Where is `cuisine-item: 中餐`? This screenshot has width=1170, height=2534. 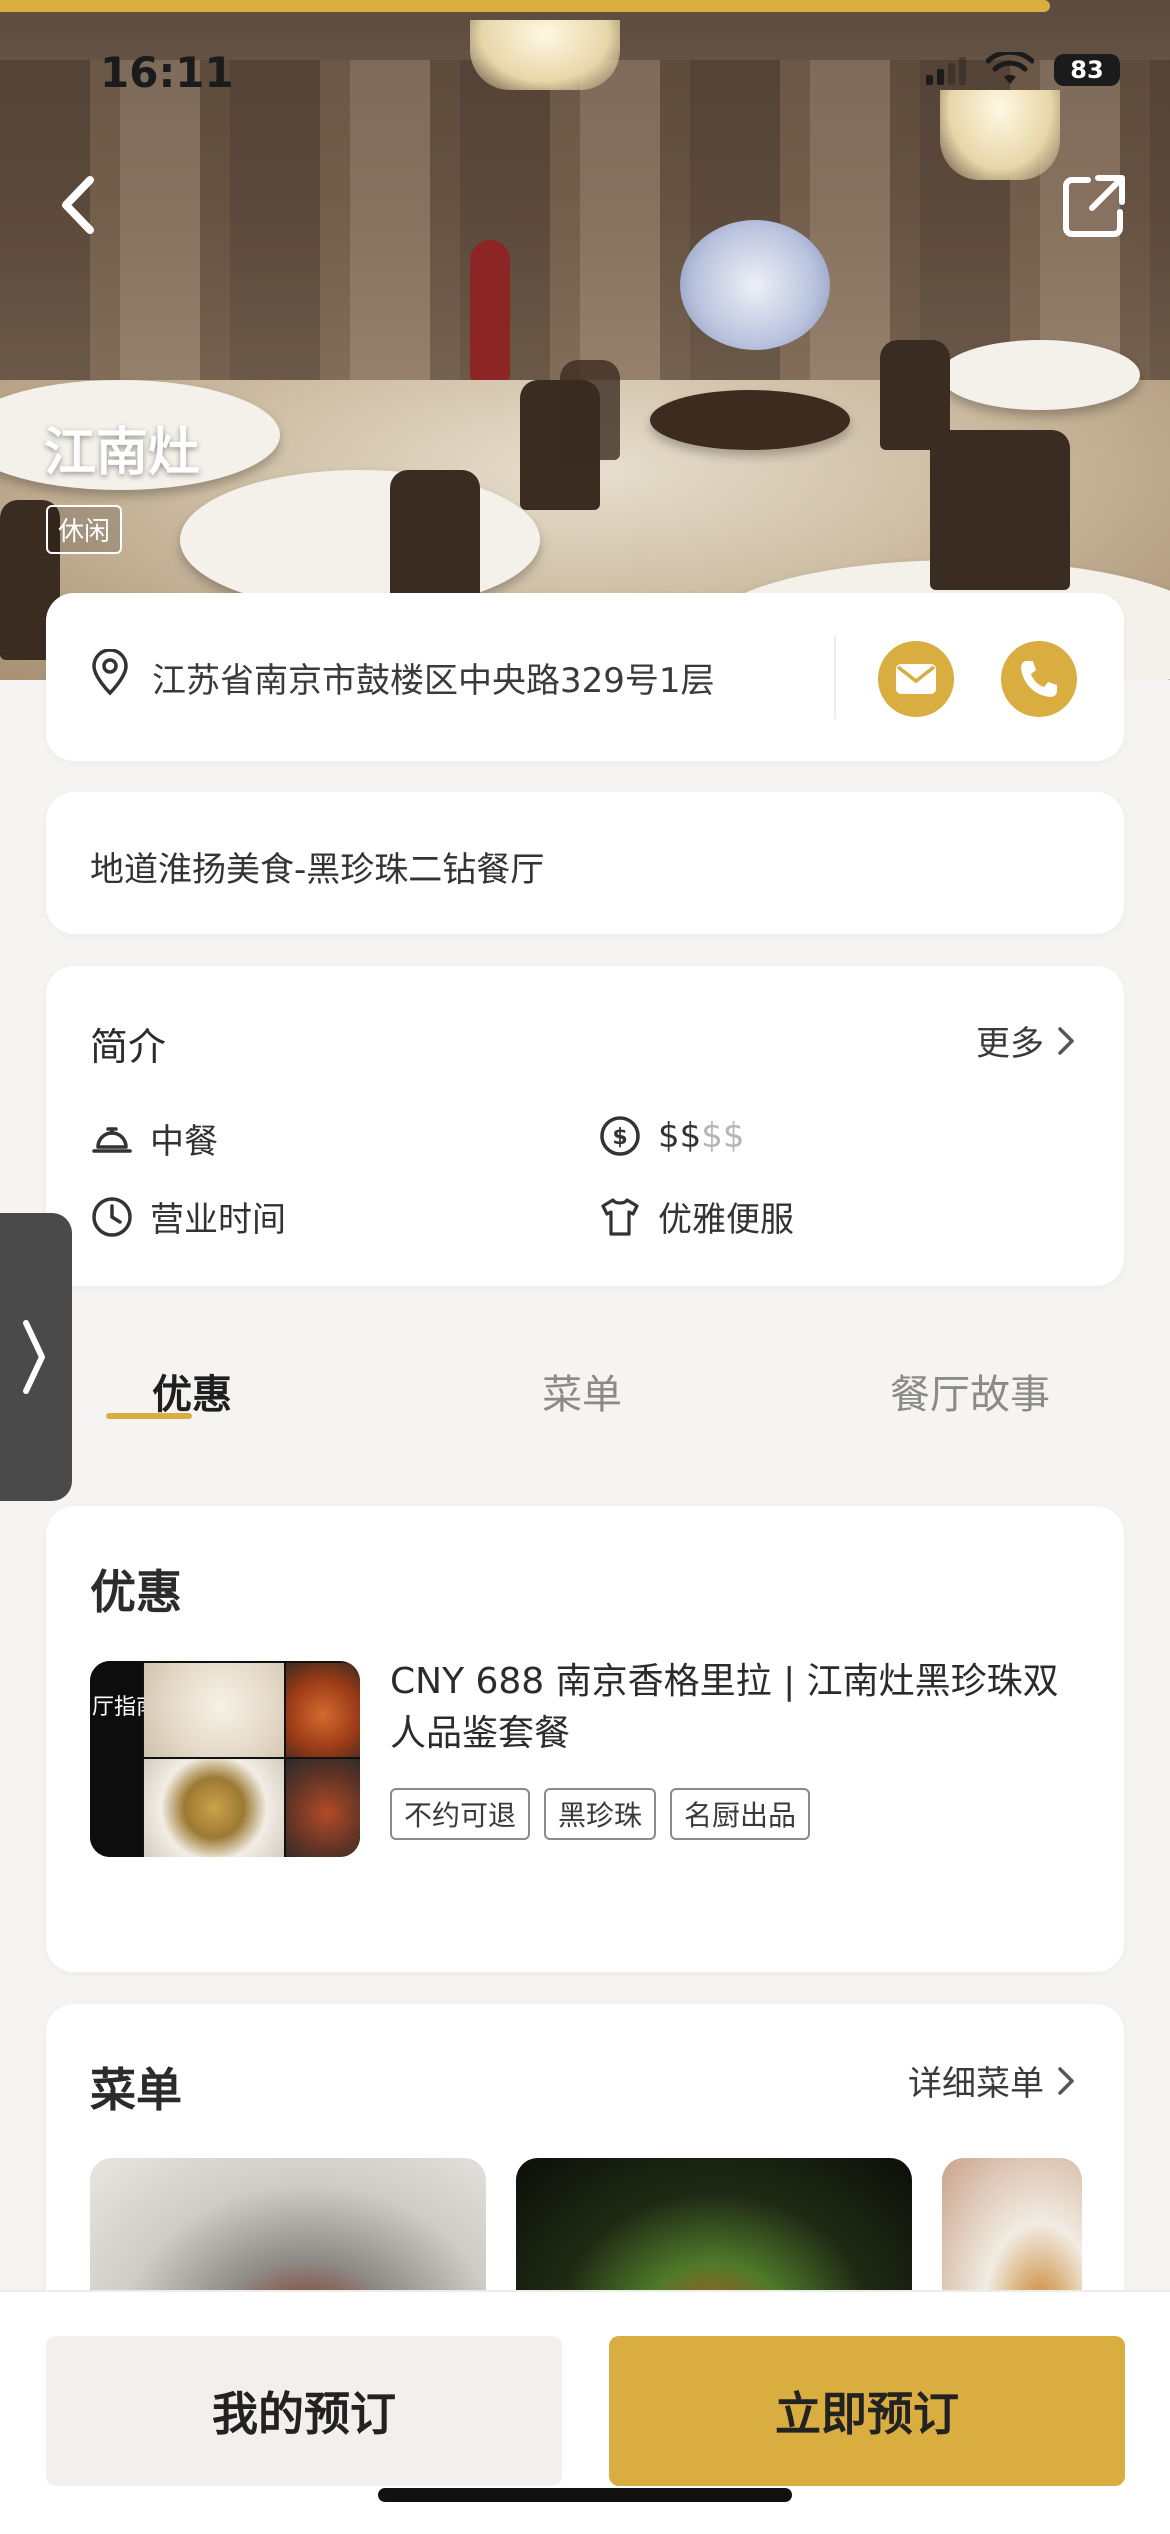 cuisine-item: 中餐 is located at coordinates (154, 1138).